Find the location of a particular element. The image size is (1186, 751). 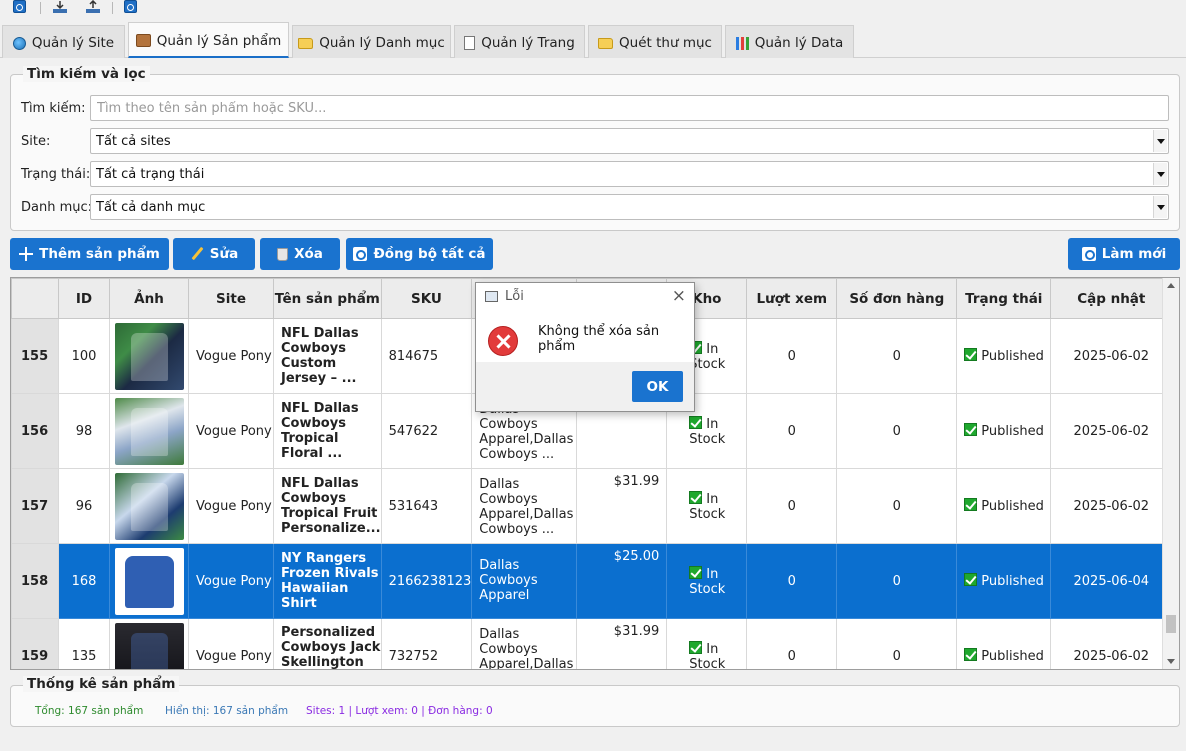

scroll-up-icon is located at coordinates (1171, 285).